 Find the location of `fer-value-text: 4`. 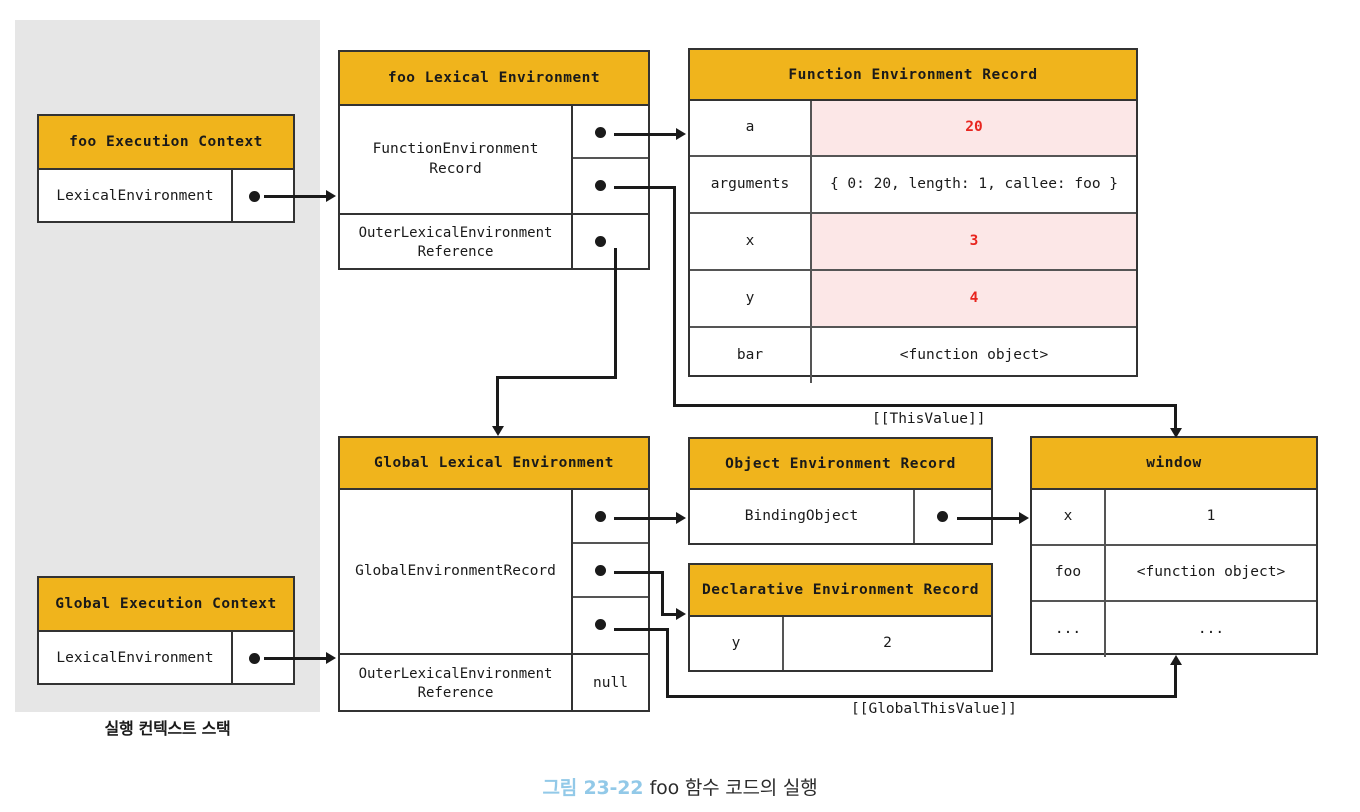

fer-value-text: 4 is located at coordinates (974, 297).